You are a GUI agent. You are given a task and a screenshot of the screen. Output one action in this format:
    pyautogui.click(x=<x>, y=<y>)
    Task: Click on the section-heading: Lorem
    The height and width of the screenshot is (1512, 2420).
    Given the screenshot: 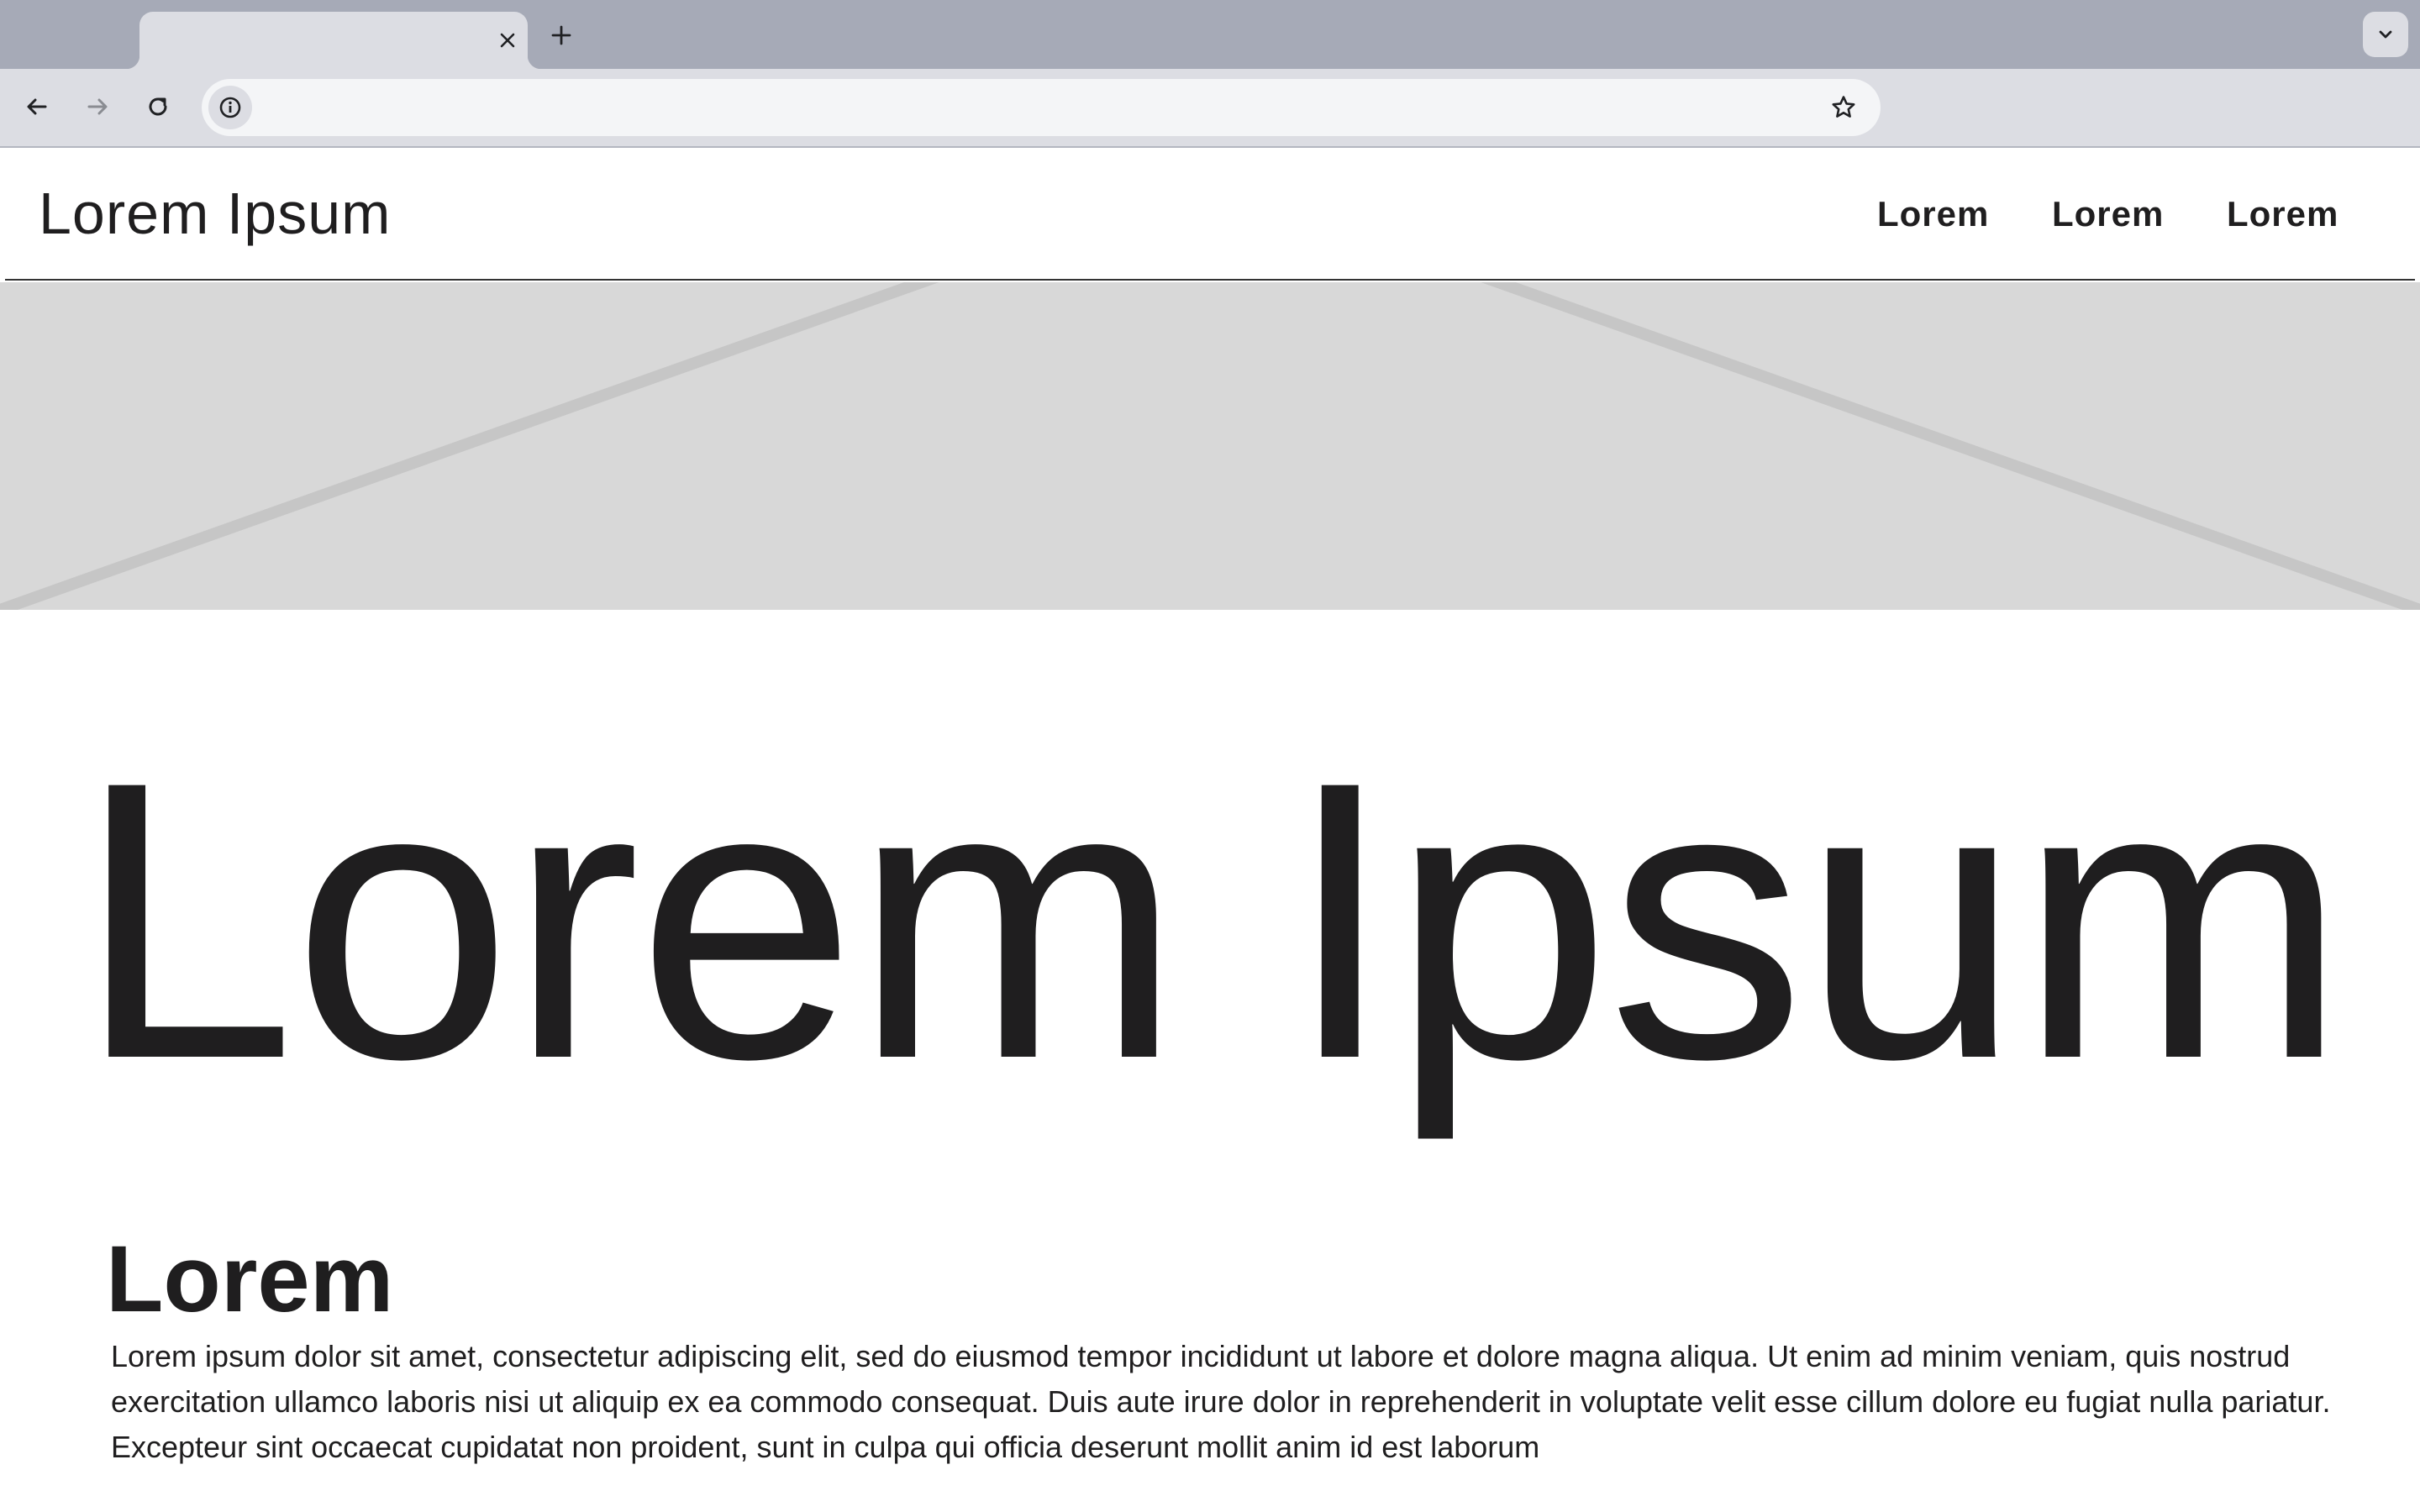 What is the action you would take?
    pyautogui.click(x=250, y=1278)
    